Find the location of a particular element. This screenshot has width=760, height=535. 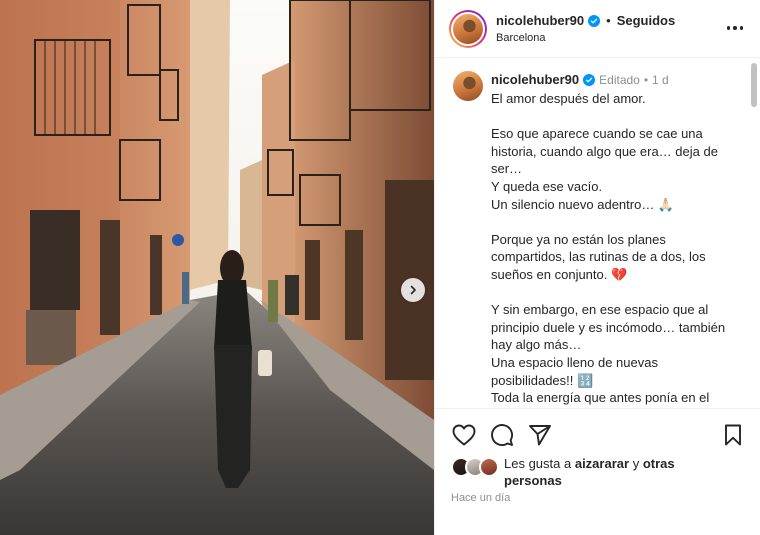

next-photo-button is located at coordinates (413, 290).